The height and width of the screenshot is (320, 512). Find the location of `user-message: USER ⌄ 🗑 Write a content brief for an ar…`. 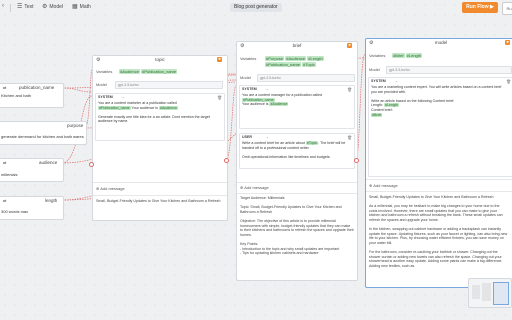

user-message: USER ⌄ 🗑 Write a content brief for an ar… is located at coordinates (297, 151).